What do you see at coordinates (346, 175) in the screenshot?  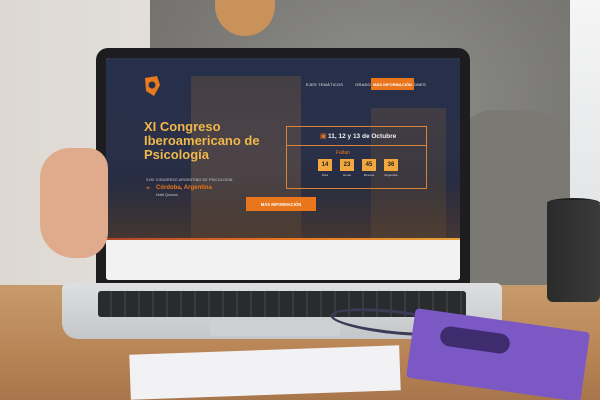 I see `counter-label: Horas` at bounding box center [346, 175].